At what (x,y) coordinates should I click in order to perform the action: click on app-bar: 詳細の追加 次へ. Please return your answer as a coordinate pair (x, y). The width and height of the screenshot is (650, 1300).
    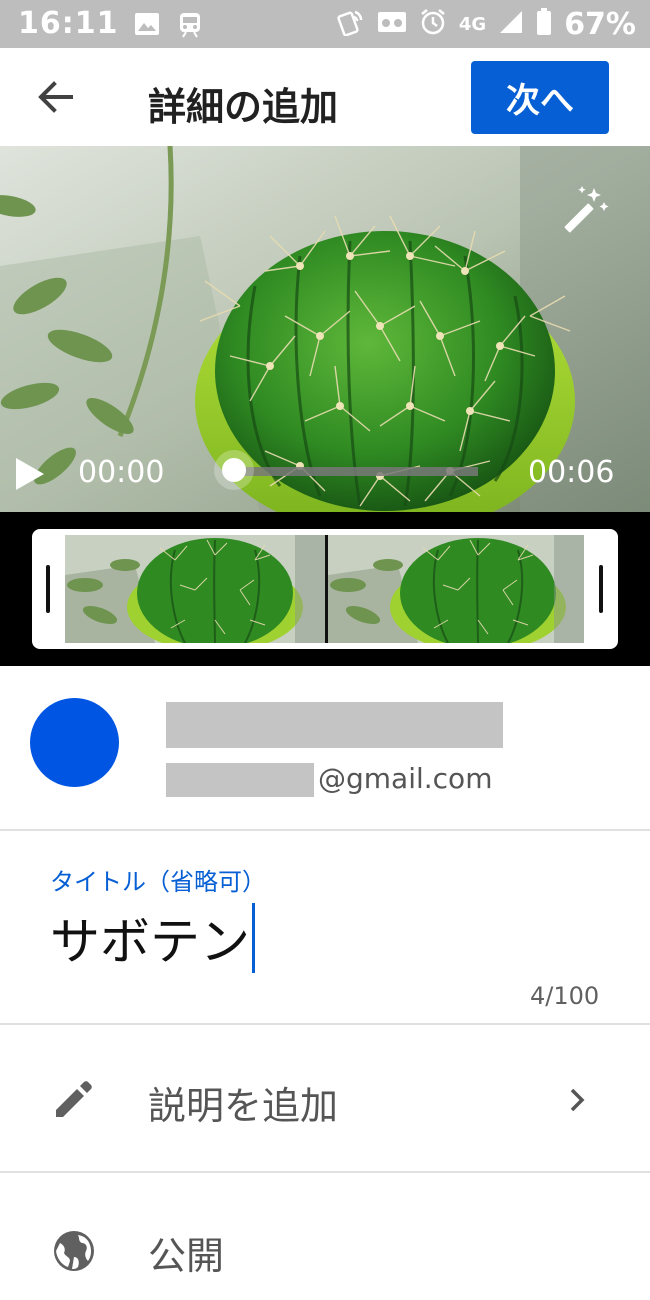
    Looking at the image, I should click on (325, 97).